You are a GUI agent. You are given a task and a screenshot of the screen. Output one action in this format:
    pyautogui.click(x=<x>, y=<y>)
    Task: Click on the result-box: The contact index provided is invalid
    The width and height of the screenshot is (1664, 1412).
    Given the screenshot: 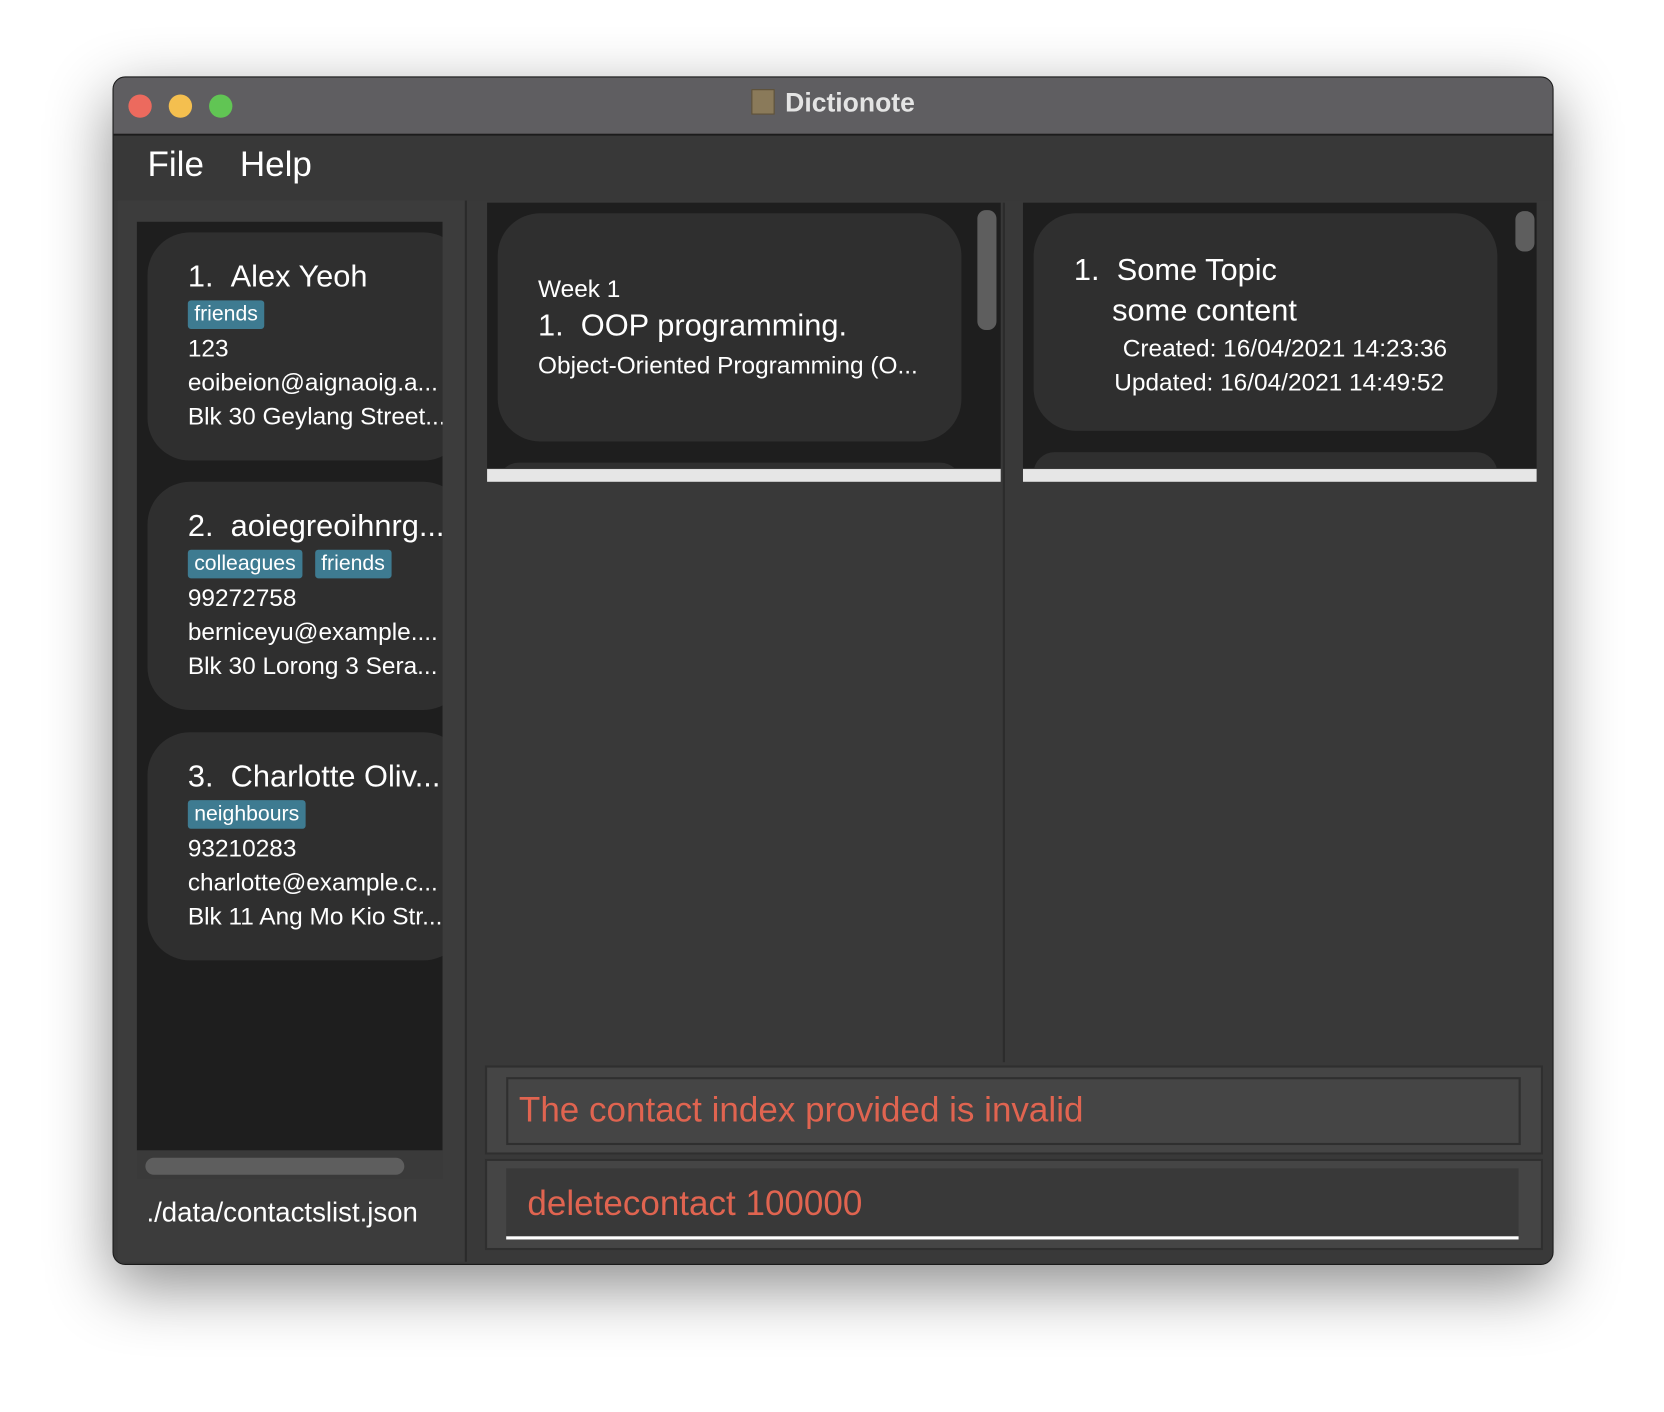 What is the action you would take?
    pyautogui.click(x=1013, y=1111)
    